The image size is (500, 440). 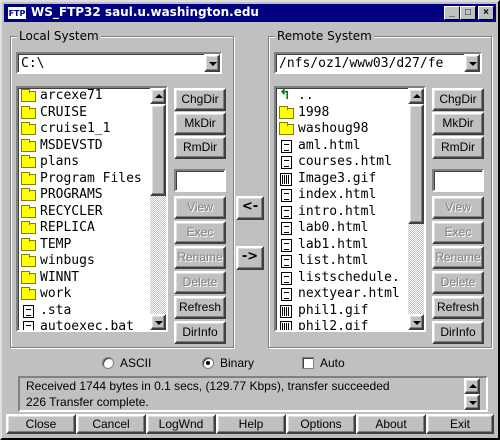 I want to click on remote-scroll-thumb, so click(x=416, y=164).